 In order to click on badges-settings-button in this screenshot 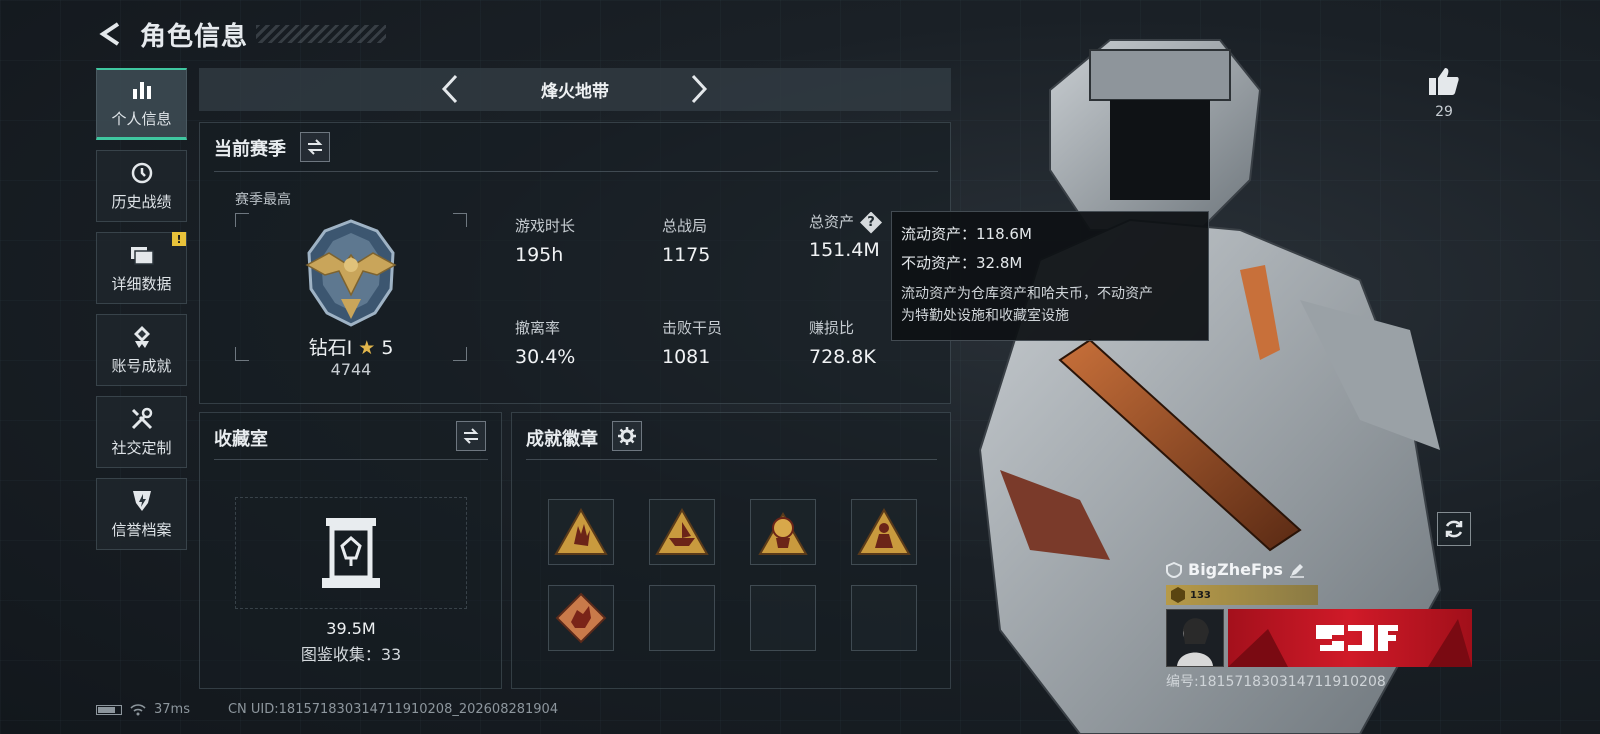, I will do `click(627, 436)`.